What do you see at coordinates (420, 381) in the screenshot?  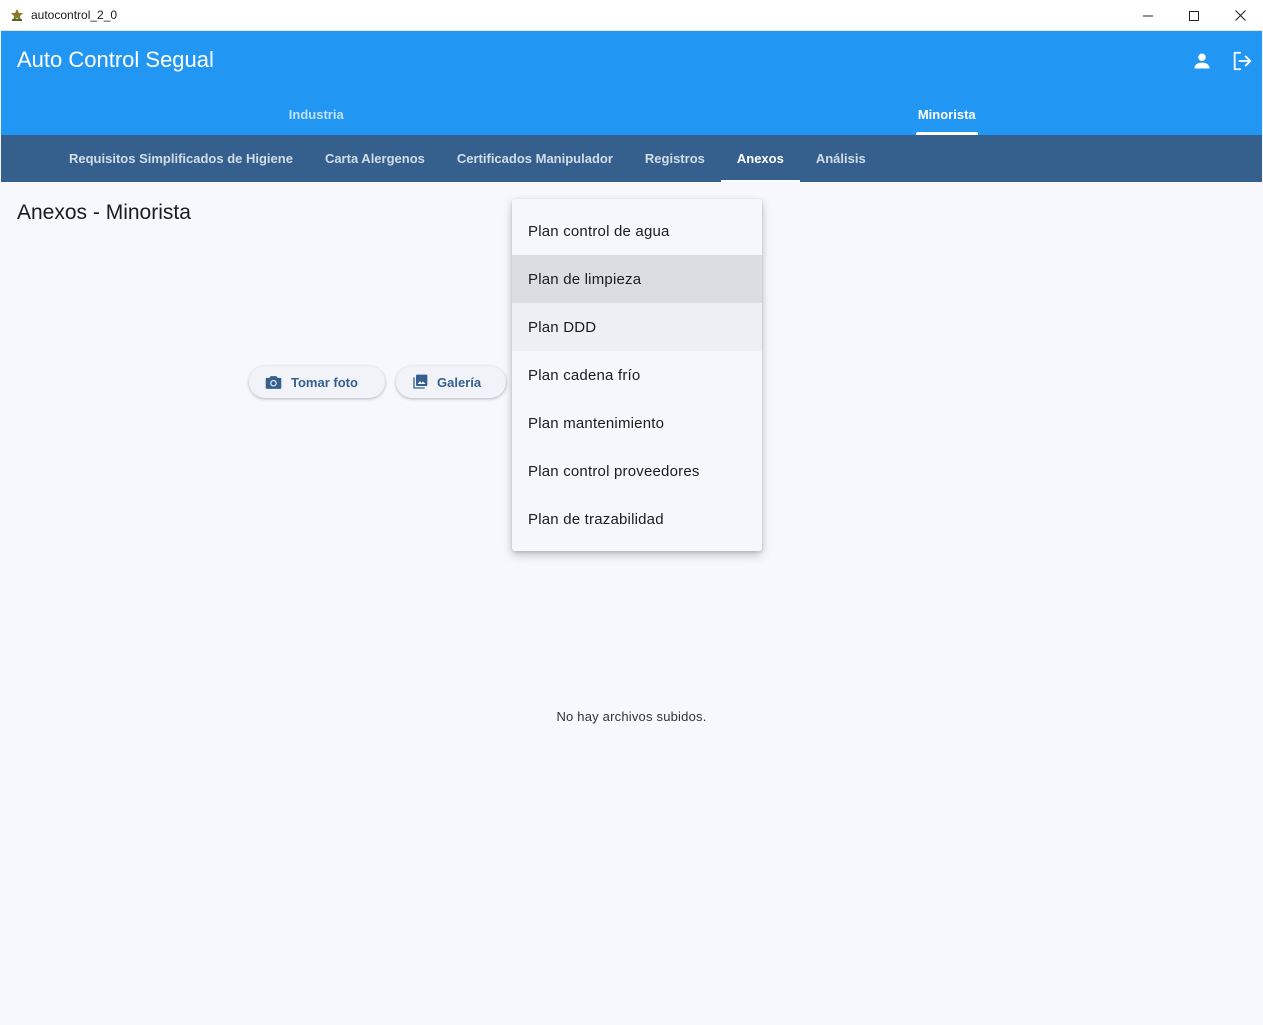 I see `photo-library-icon` at bounding box center [420, 381].